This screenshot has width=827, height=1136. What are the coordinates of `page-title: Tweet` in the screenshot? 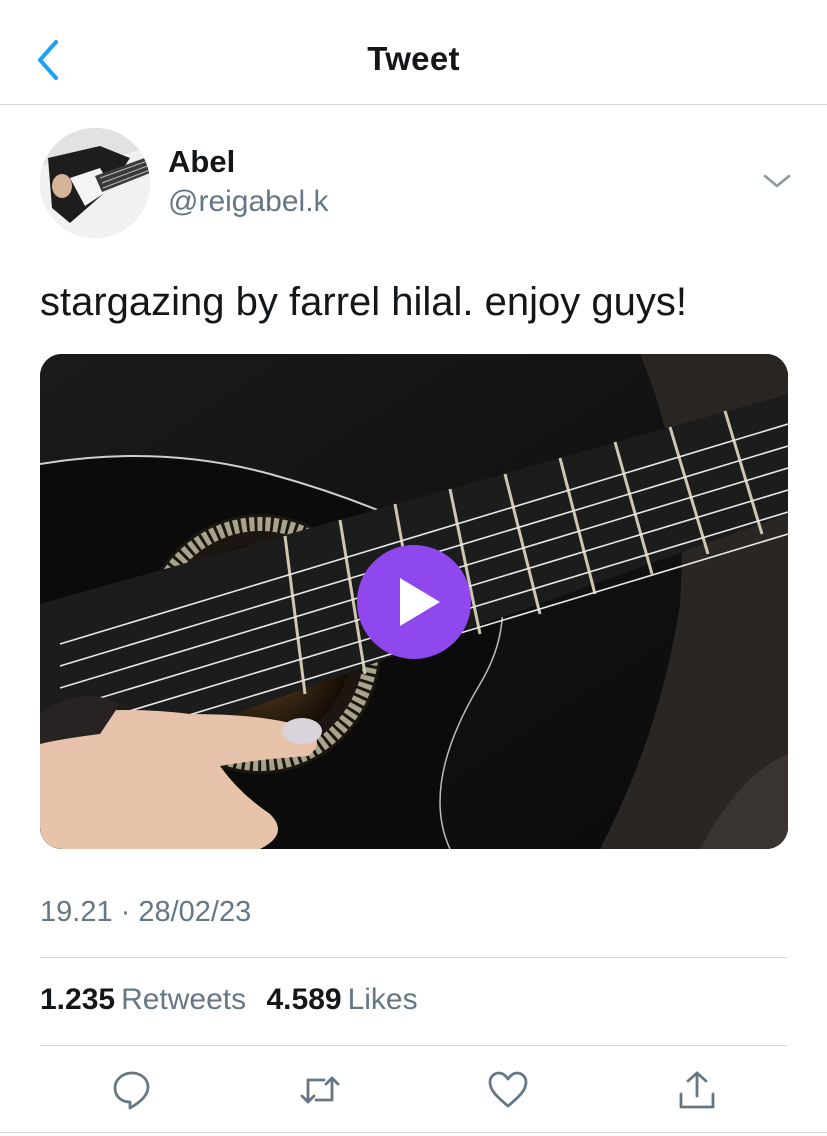 It's located at (413, 58).